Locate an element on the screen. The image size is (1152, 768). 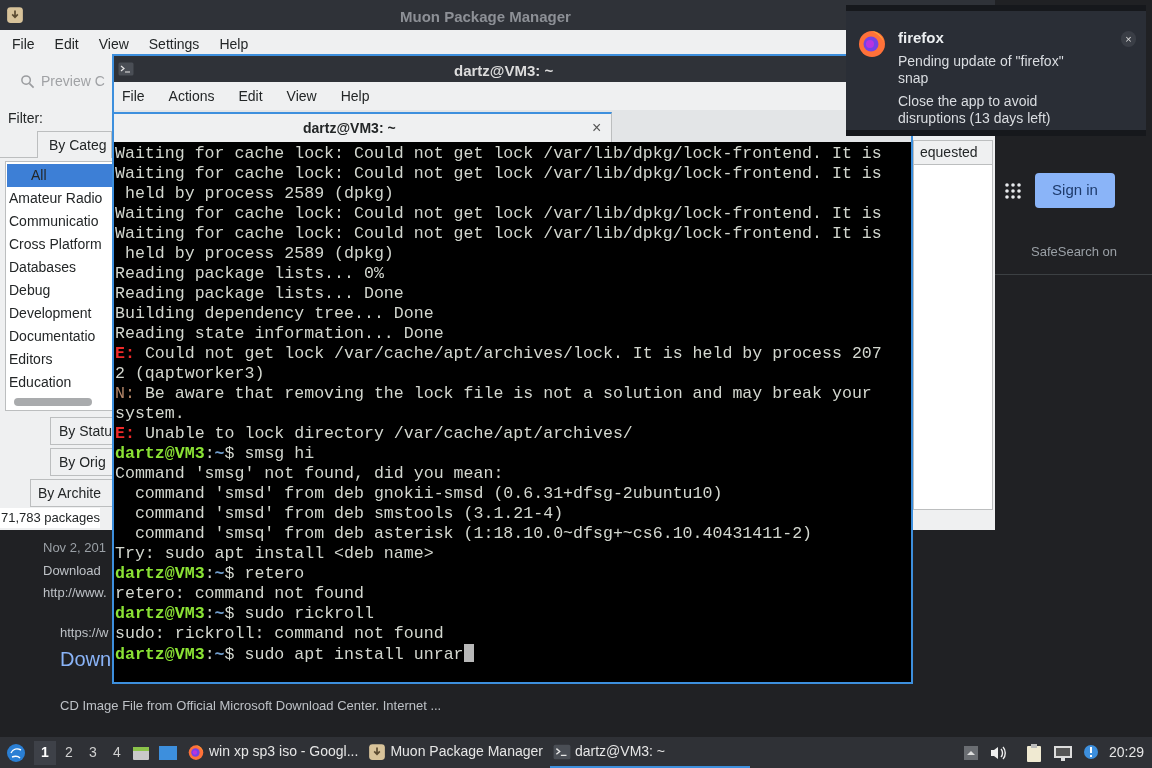
terminal-line: E: Unable to lock directory /var/cache/apt/archives/ is located at coordinates (374, 434).